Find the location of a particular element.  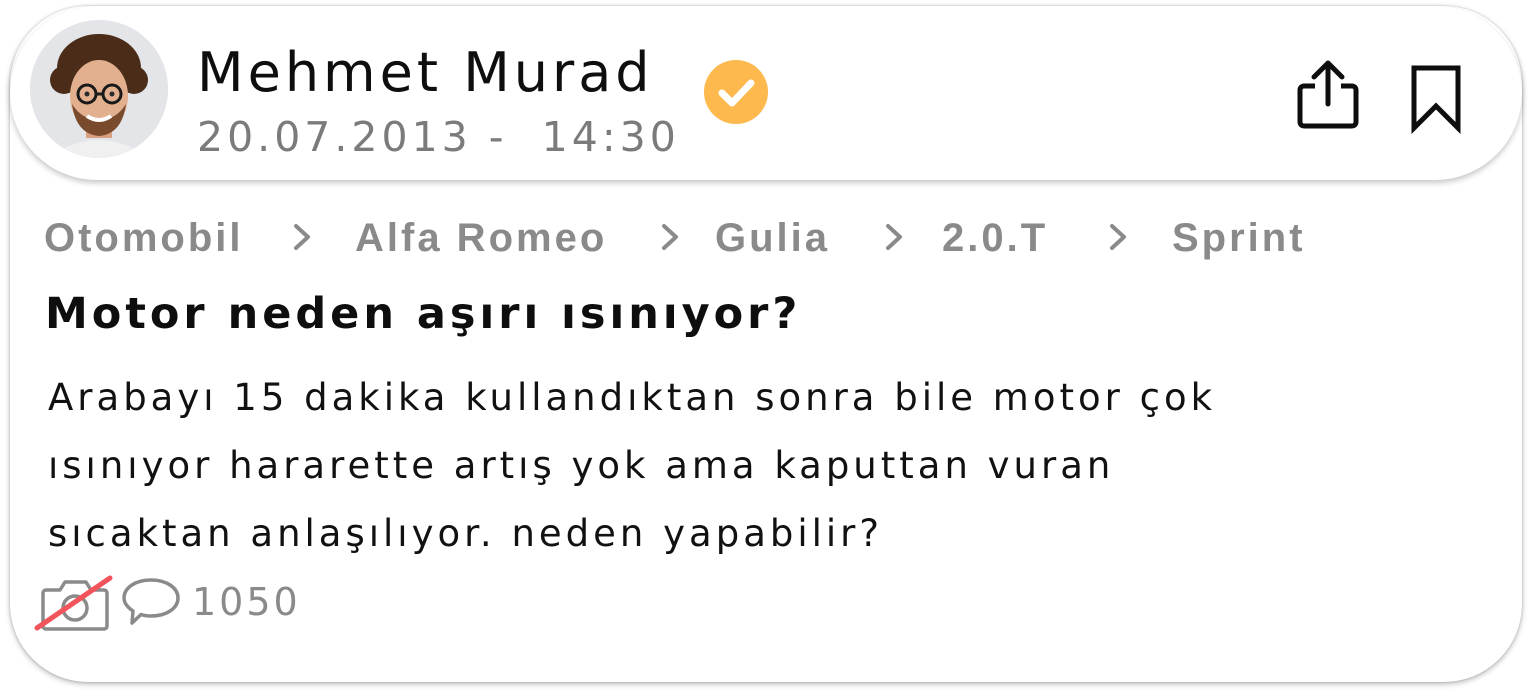

verified-badge-icon is located at coordinates (736, 92).